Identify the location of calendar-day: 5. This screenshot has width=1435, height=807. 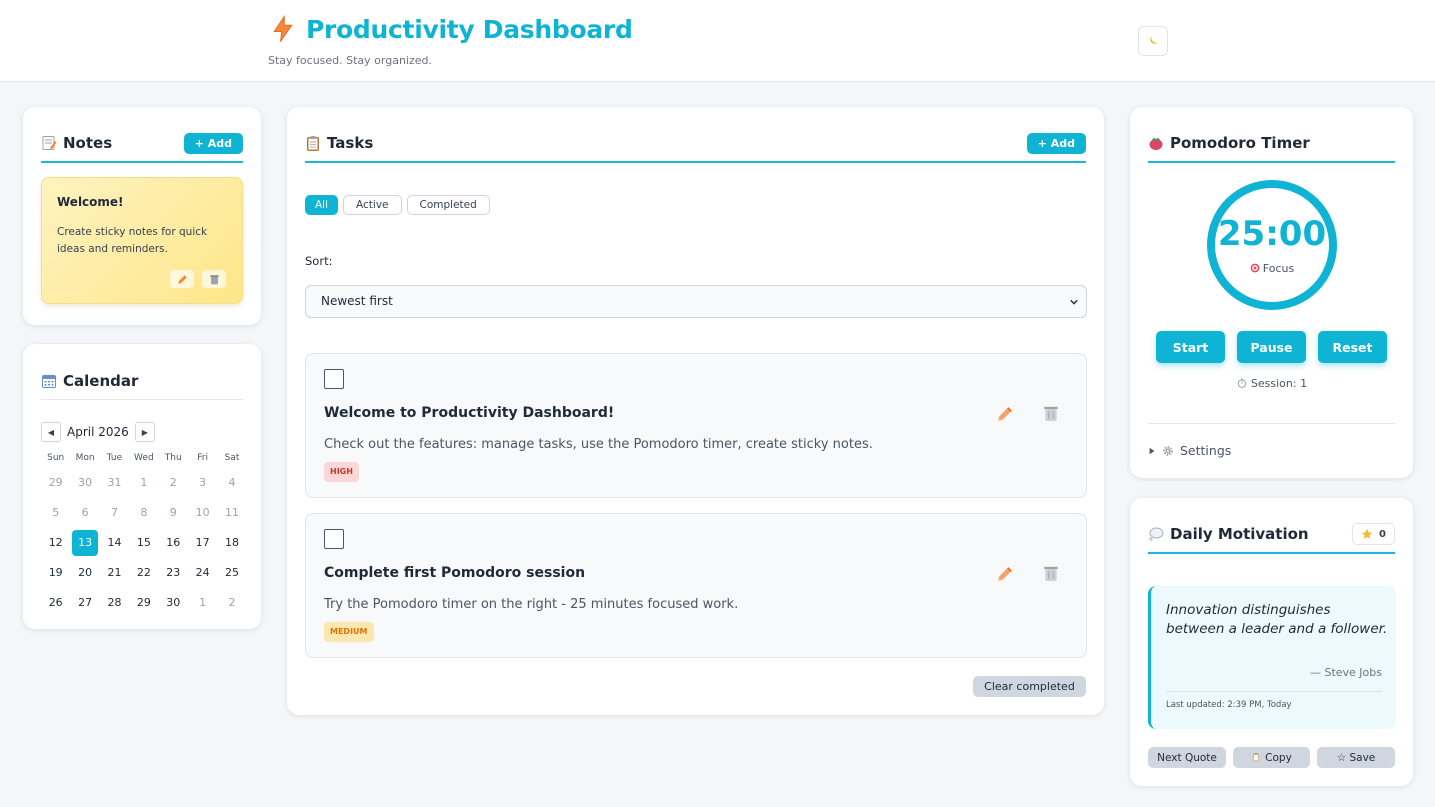
(55, 513).